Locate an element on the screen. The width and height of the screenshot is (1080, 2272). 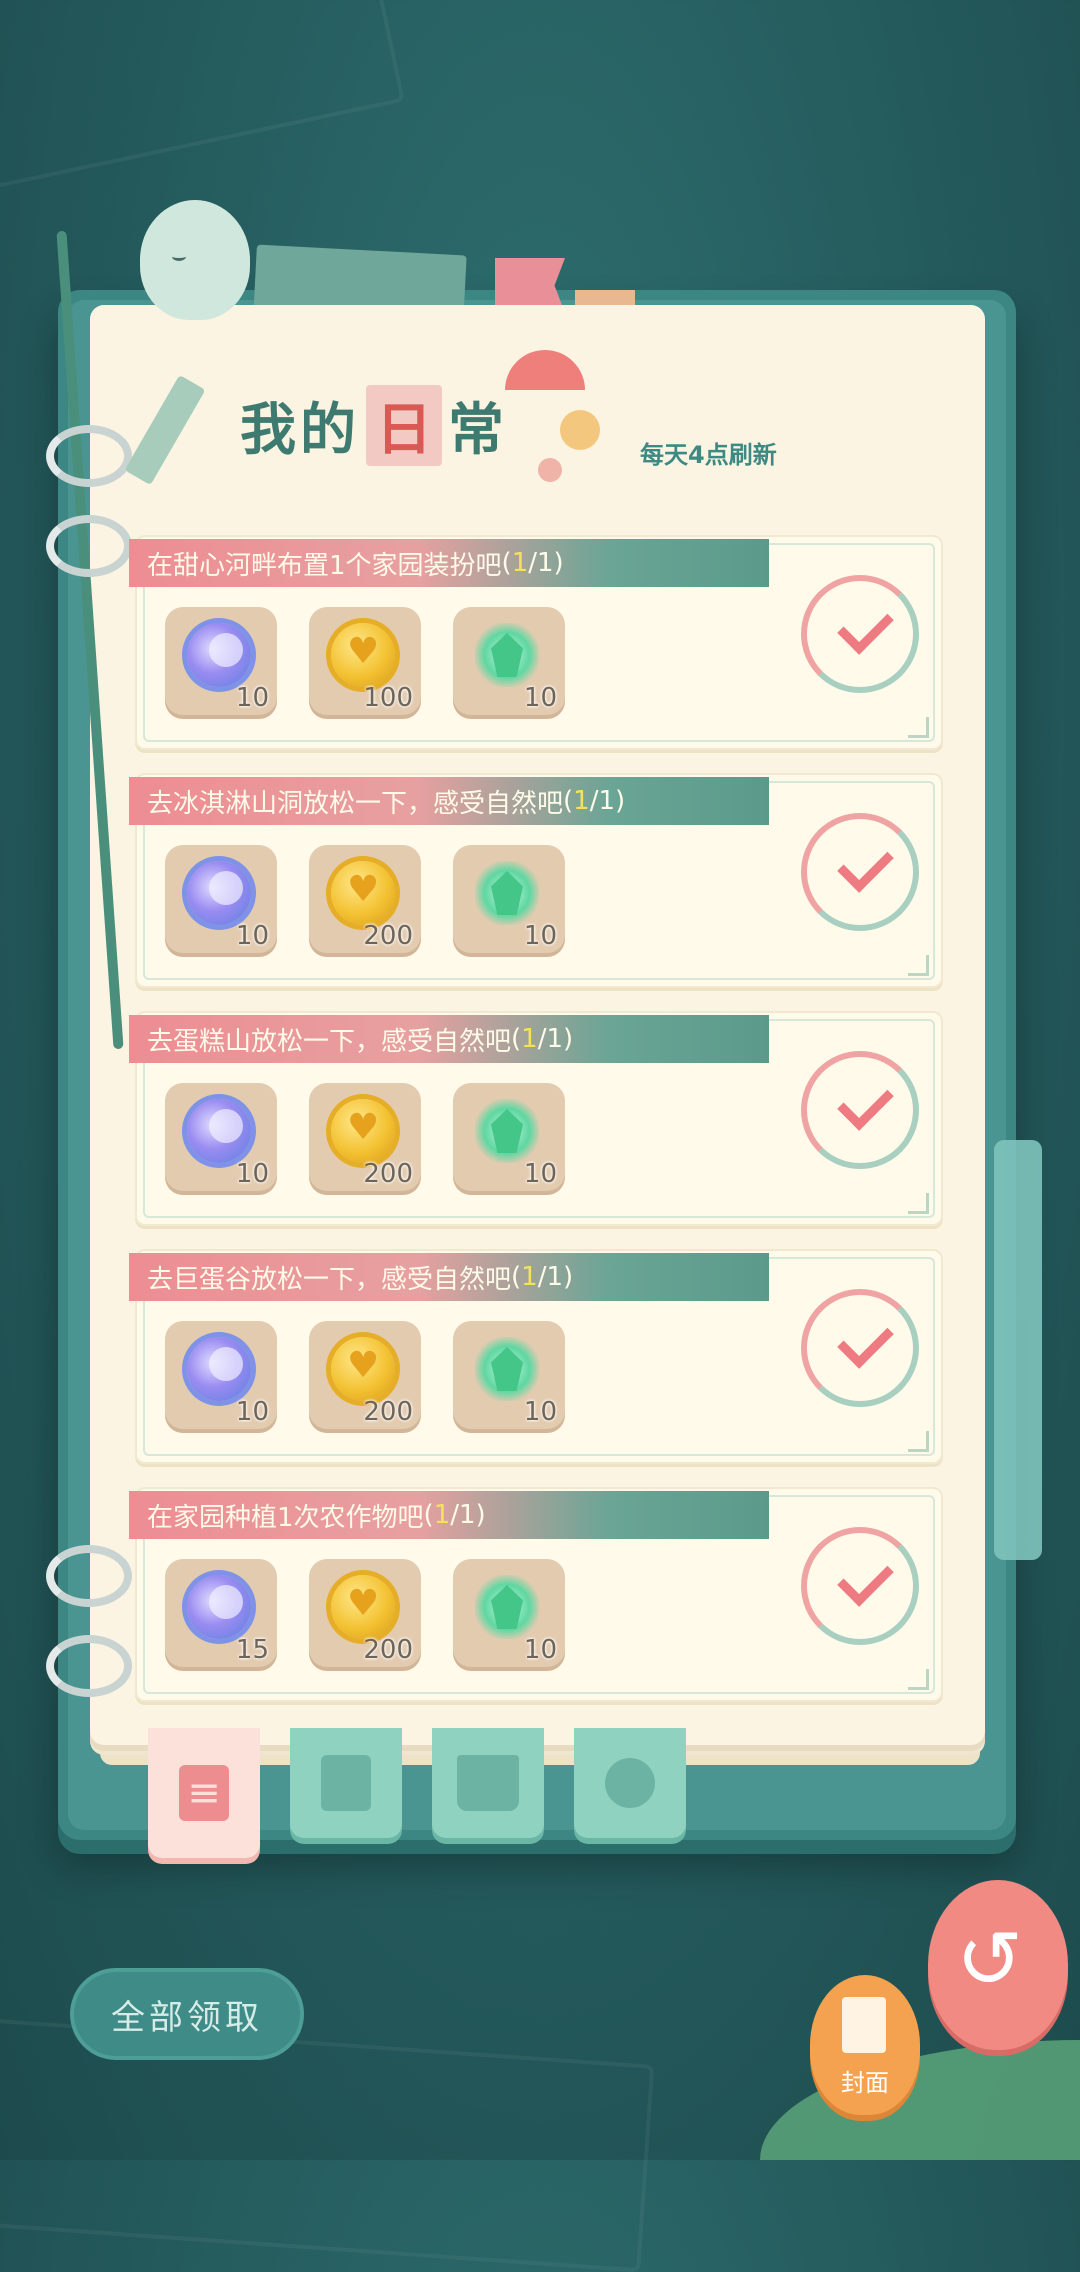
task-banner: 在家园种植1次农作物吧 (1/1) is located at coordinates (449, 1515).